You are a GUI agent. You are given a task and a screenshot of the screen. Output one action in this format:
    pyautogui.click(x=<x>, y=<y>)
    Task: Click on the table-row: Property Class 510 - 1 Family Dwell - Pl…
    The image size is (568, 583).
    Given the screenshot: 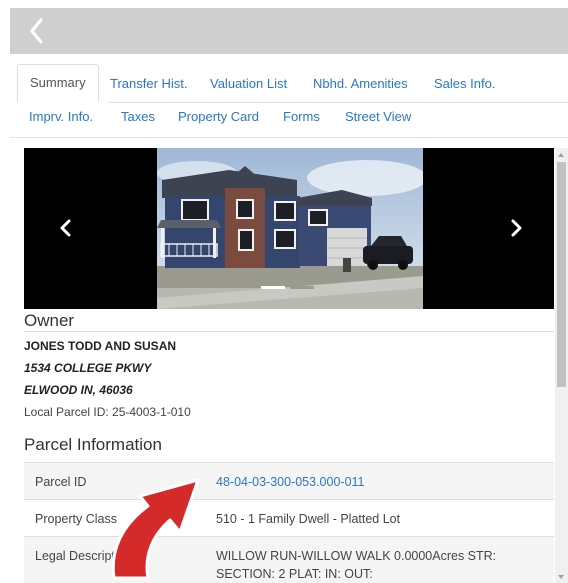 What is the action you would take?
    pyautogui.click(x=289, y=518)
    